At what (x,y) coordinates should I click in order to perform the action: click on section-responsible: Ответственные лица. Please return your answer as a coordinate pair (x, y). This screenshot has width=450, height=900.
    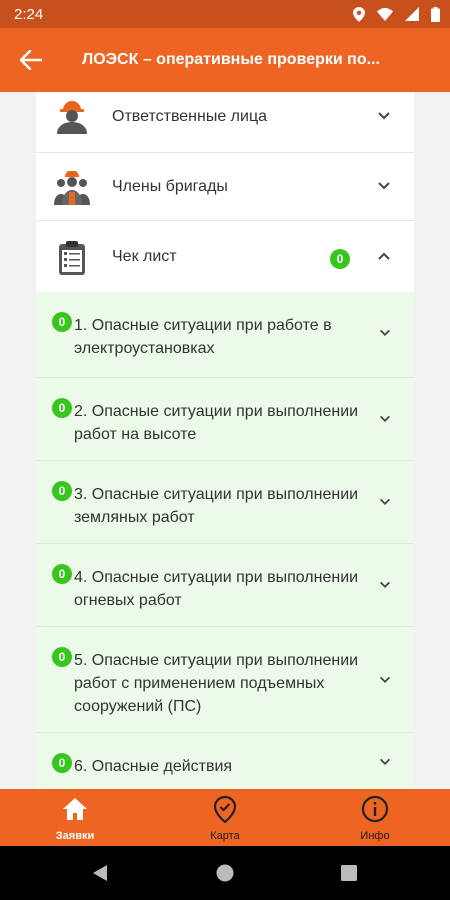
    Looking at the image, I should click on (225, 119).